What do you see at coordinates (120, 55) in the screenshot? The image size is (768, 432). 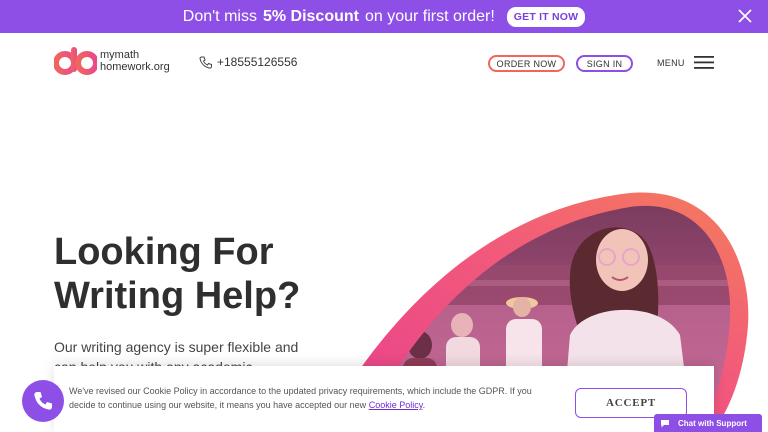 I see `logo-line1: mymath` at bounding box center [120, 55].